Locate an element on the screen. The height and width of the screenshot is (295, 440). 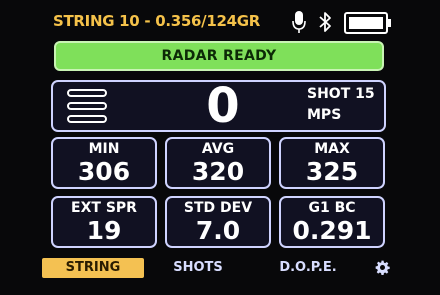
stat-max: MAX 325 is located at coordinates (332, 163).